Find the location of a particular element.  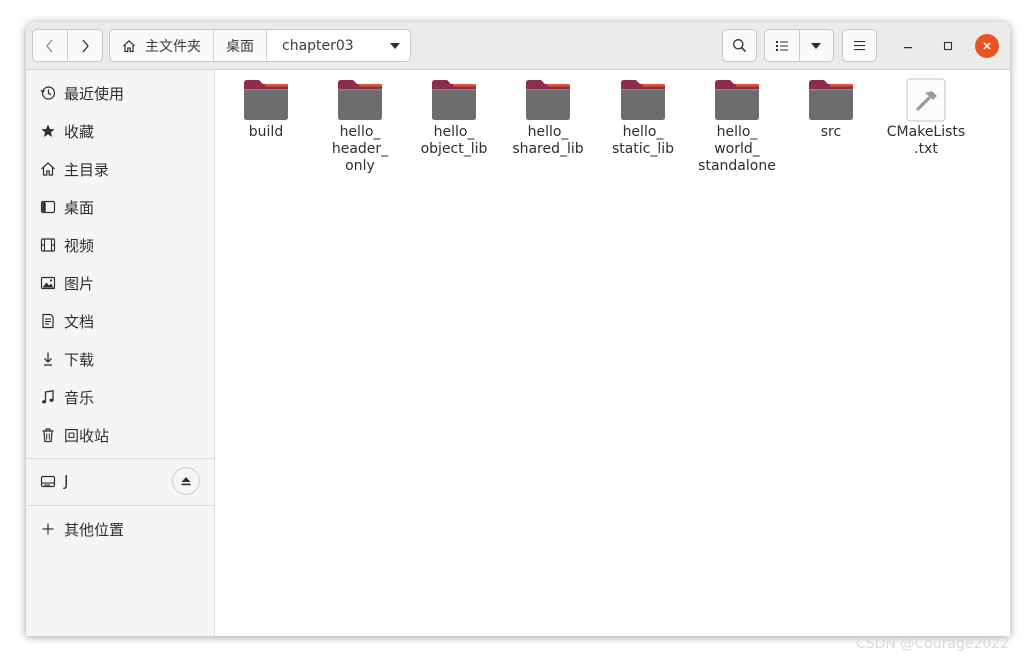

file-label: hello_ header_ only is located at coordinates (360, 149).